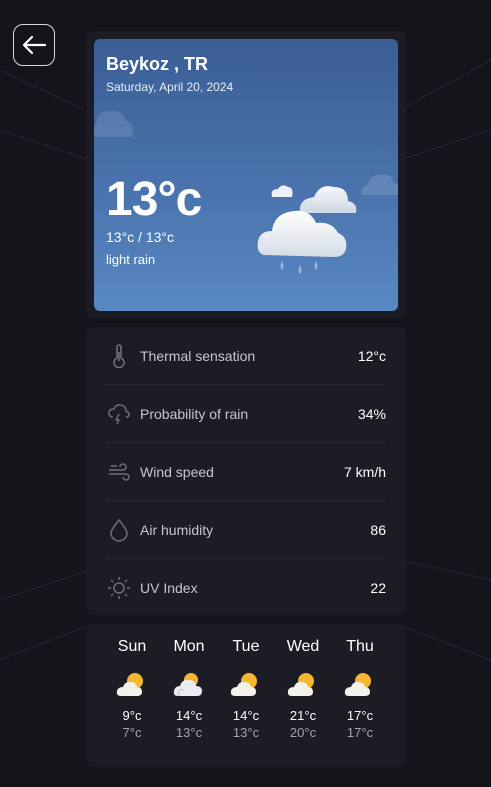 The height and width of the screenshot is (787, 491). What do you see at coordinates (194, 413) in the screenshot?
I see `detail-label: Probability of rain` at bounding box center [194, 413].